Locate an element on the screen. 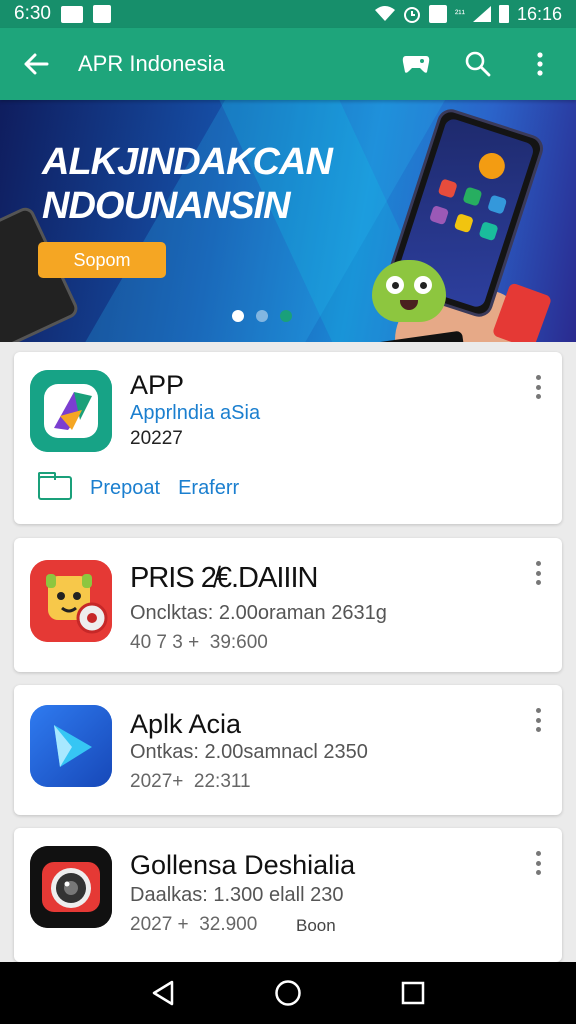  alarm-icon is located at coordinates (411, 15).